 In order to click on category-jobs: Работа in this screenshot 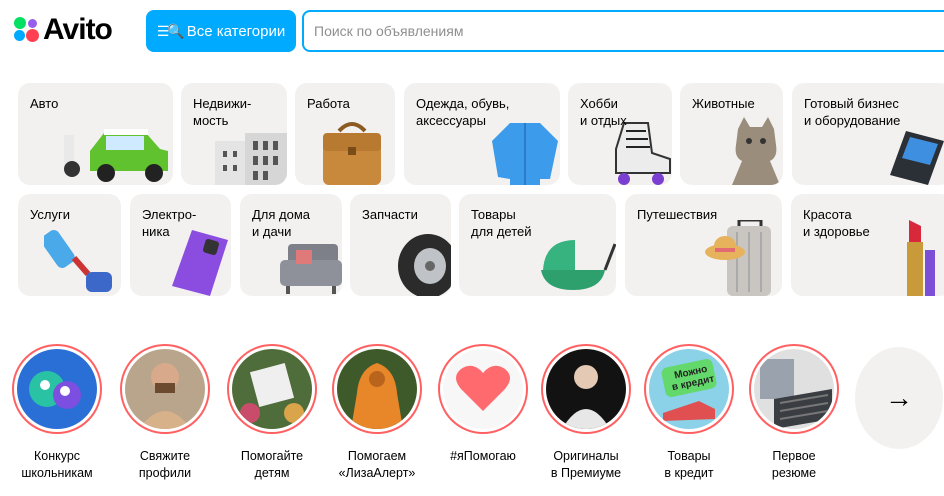, I will do `click(345, 134)`.